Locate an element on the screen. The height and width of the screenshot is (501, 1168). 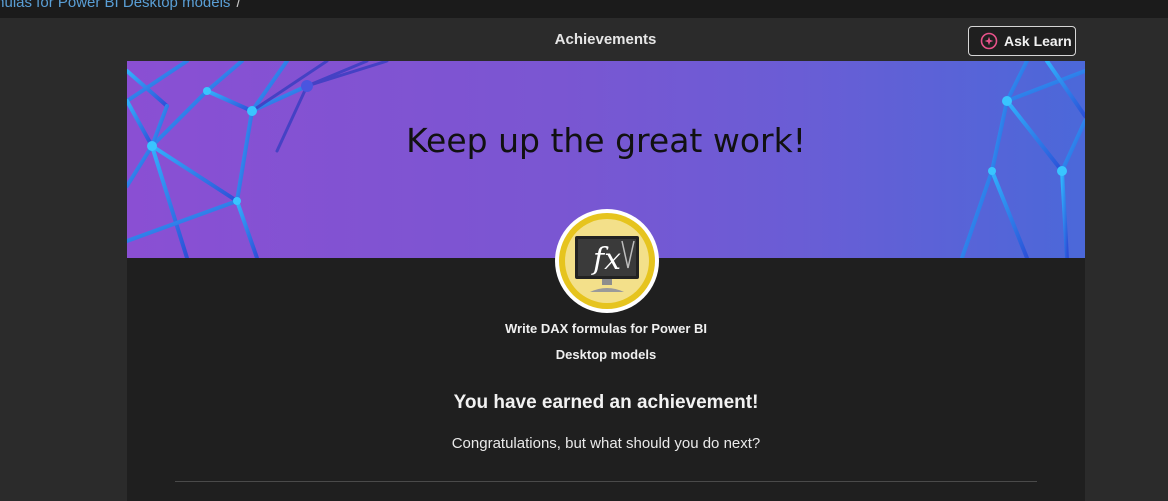
top-bar: mulas for Power BI Desktop models / is located at coordinates (584, 9).